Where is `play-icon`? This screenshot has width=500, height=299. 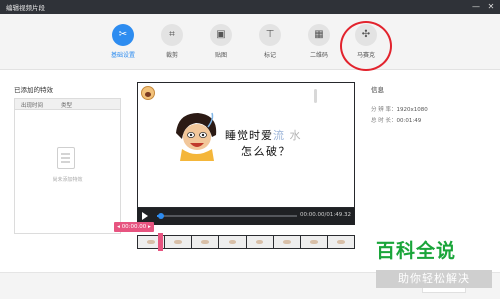
play-icon is located at coordinates (145, 216).